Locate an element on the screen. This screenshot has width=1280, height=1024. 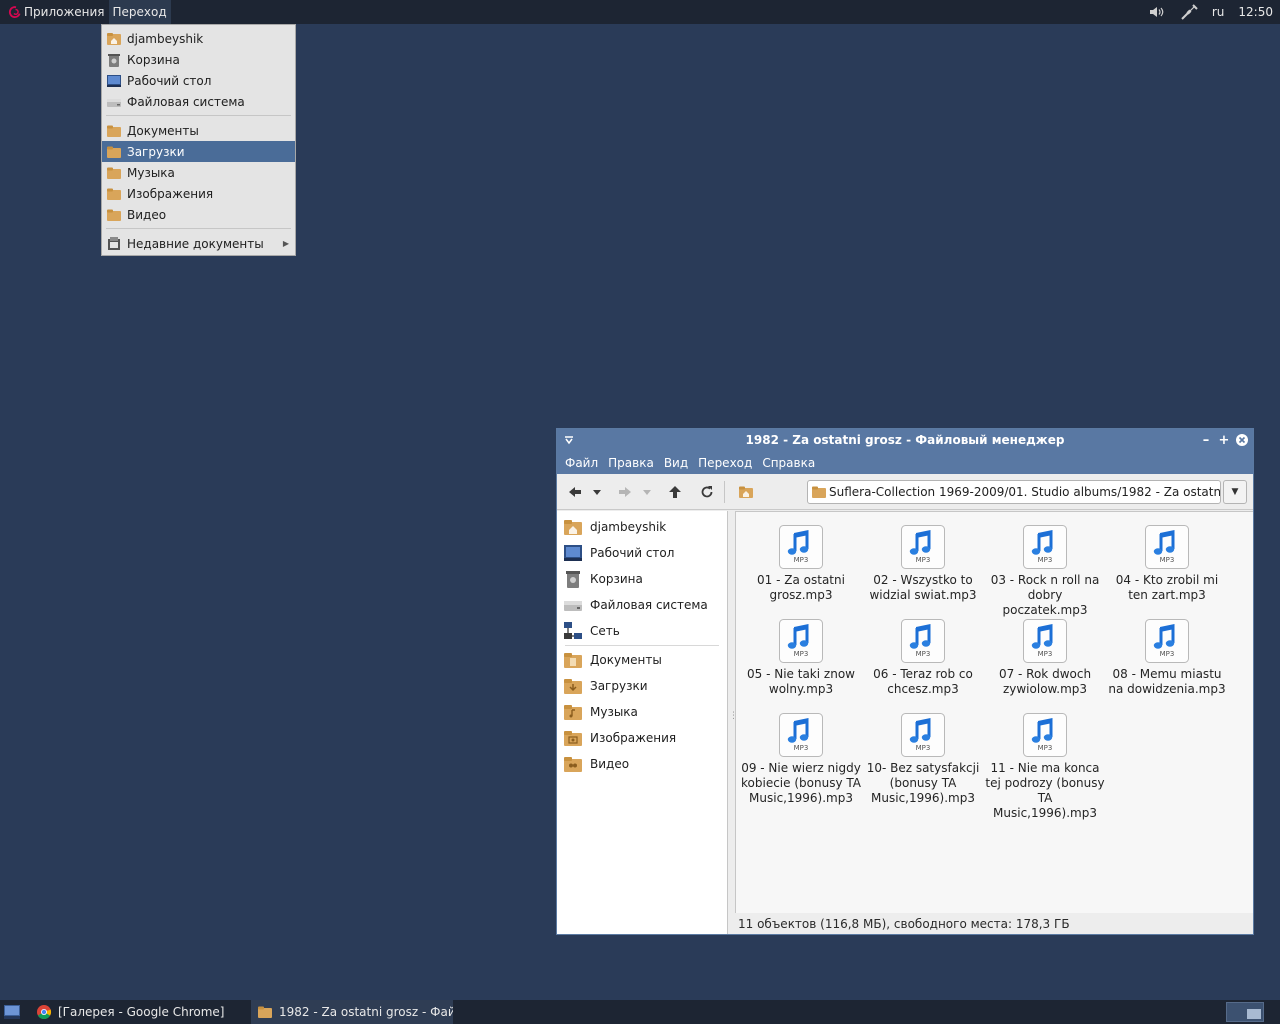
places-menu-button: Переход is located at coordinates (139, 12).